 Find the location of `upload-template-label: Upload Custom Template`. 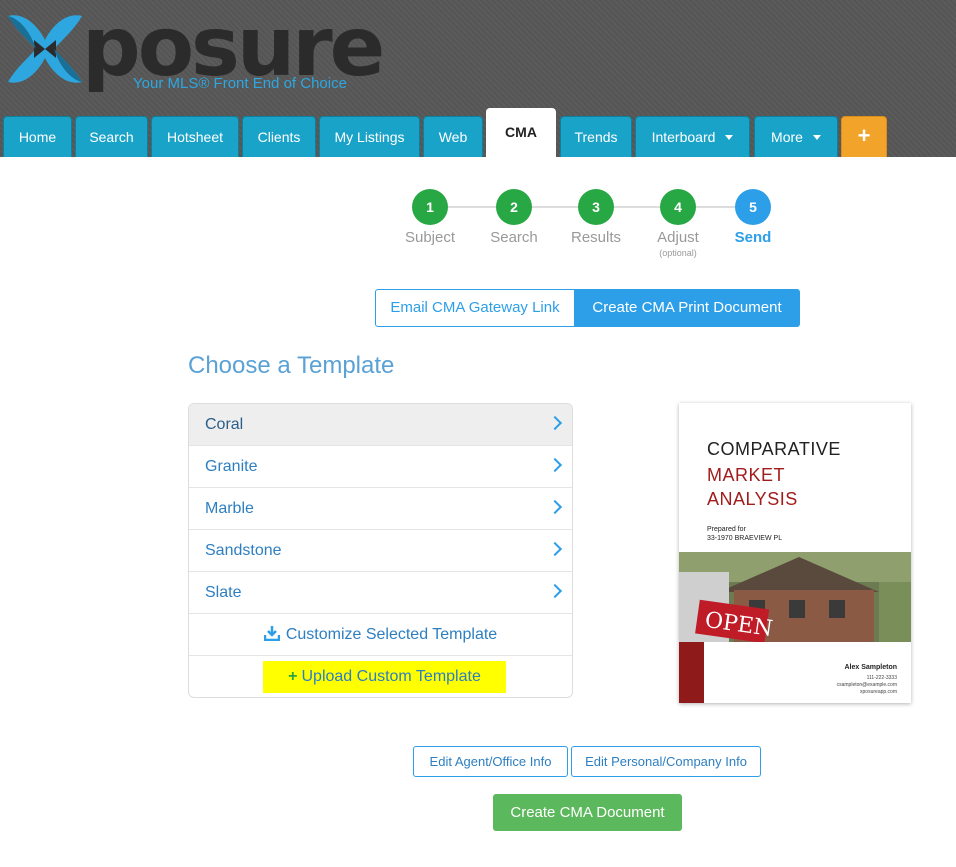

upload-template-label: Upload Custom Template is located at coordinates (391, 676).